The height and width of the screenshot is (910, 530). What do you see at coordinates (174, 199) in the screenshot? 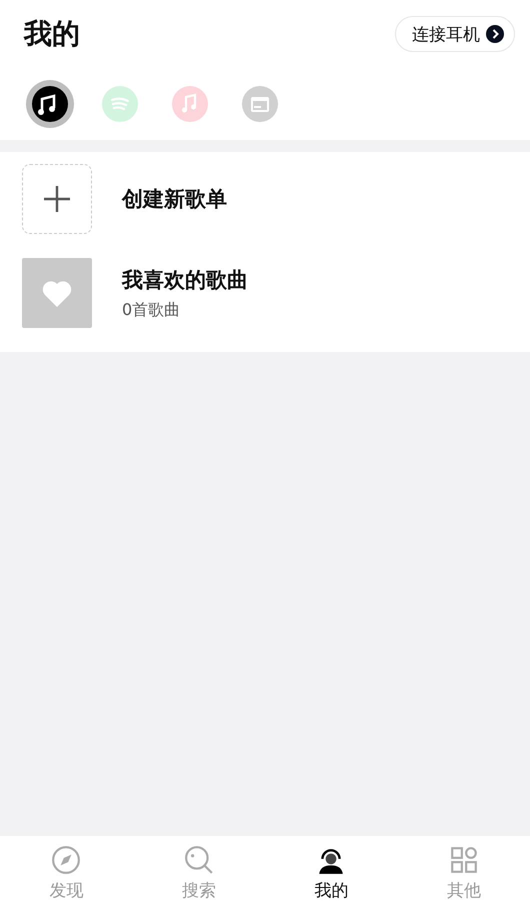
I see `playlist-title: 创建新歌单` at bounding box center [174, 199].